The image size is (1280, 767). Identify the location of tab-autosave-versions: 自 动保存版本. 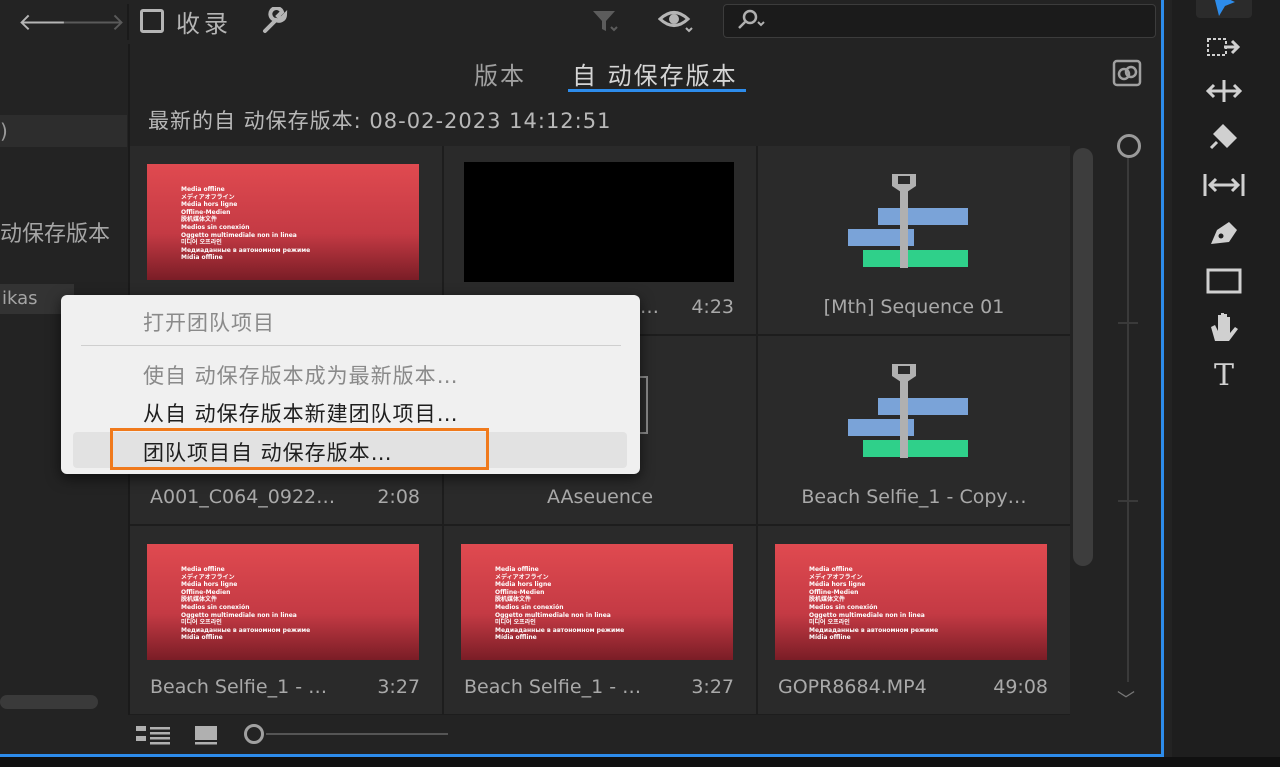
(655, 73).